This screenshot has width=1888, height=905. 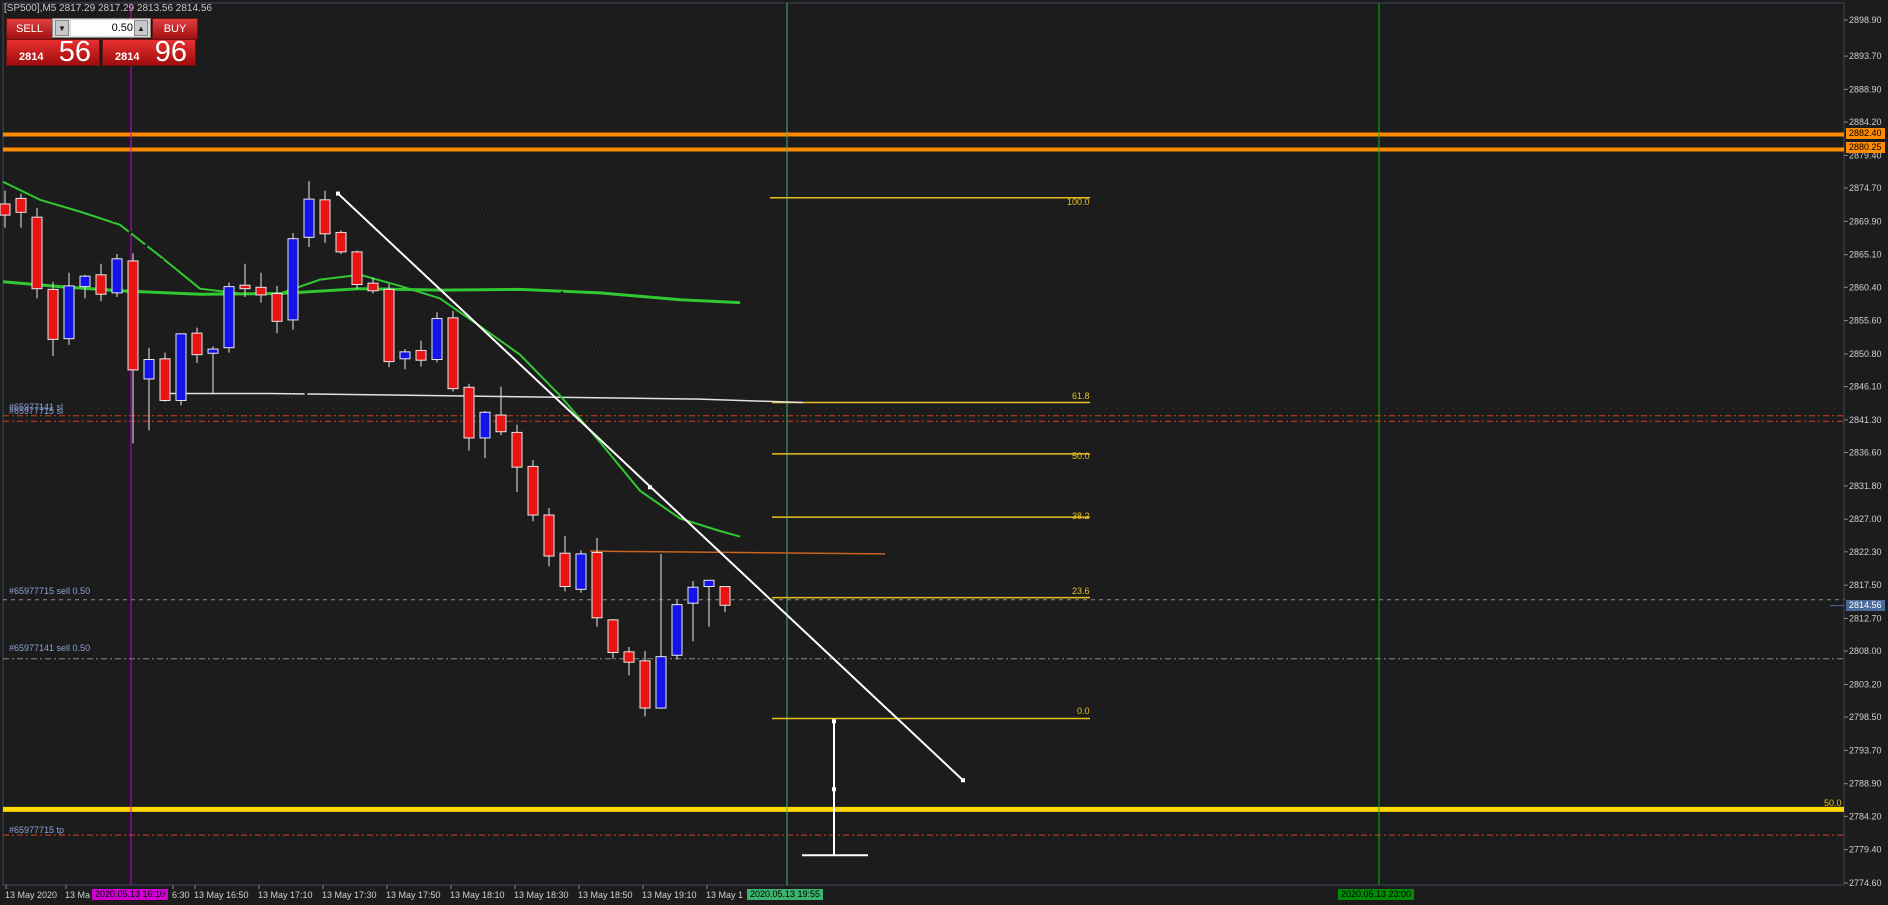 I want to click on sell-price-pips: 56, so click(x=74, y=52).